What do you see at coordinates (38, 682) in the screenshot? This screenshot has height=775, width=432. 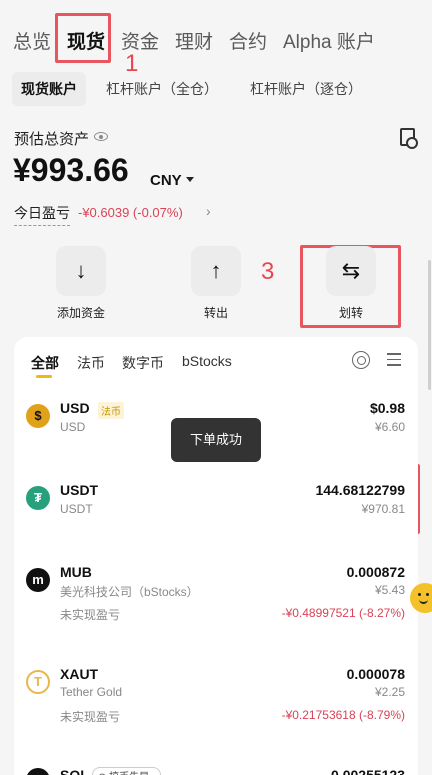 I see `xaut-coin-icon: T` at bounding box center [38, 682].